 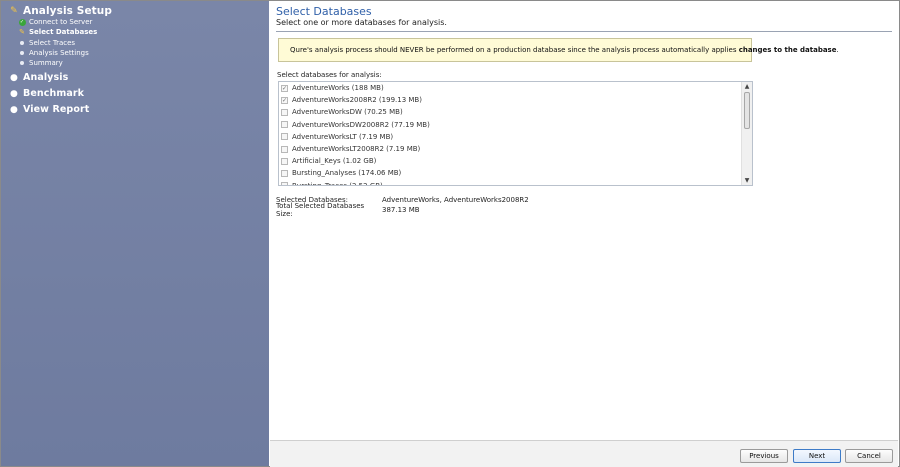 What do you see at coordinates (67, 11) in the screenshot?
I see `sidebar-section-label: Analysis Setup` at bounding box center [67, 11].